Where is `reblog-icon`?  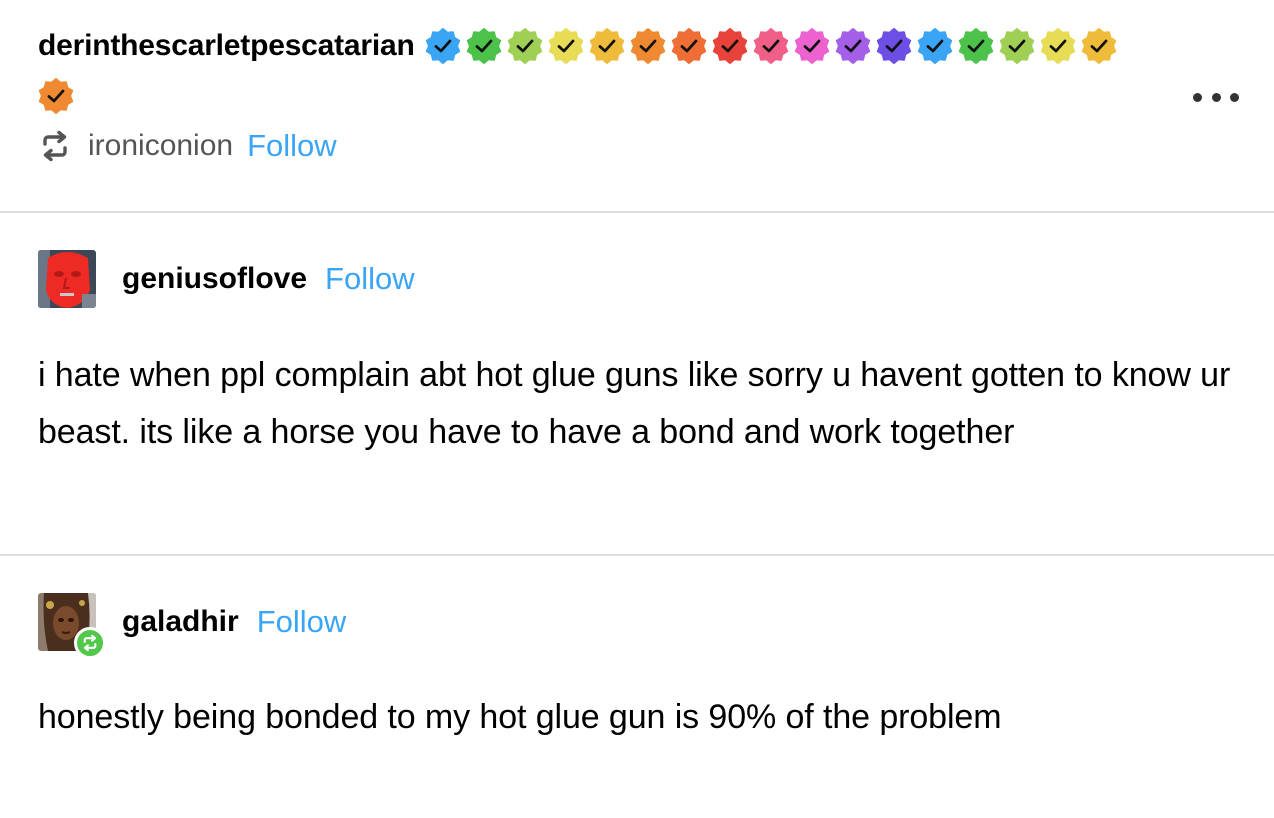
reblog-icon is located at coordinates (55, 146).